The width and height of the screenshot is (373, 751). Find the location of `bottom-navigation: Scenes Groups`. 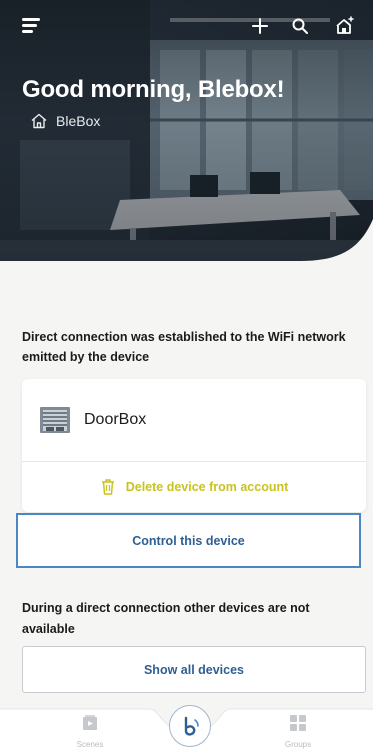

bottom-navigation: Scenes Groups is located at coordinates (186, 727).